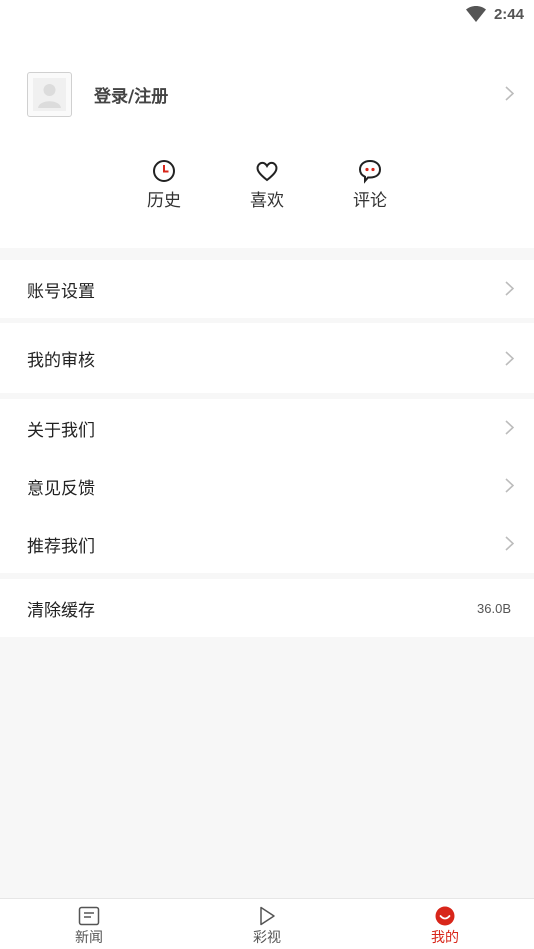  Describe the element at coordinates (494, 608) in the screenshot. I see `cache-size-value: 36.0B` at that location.